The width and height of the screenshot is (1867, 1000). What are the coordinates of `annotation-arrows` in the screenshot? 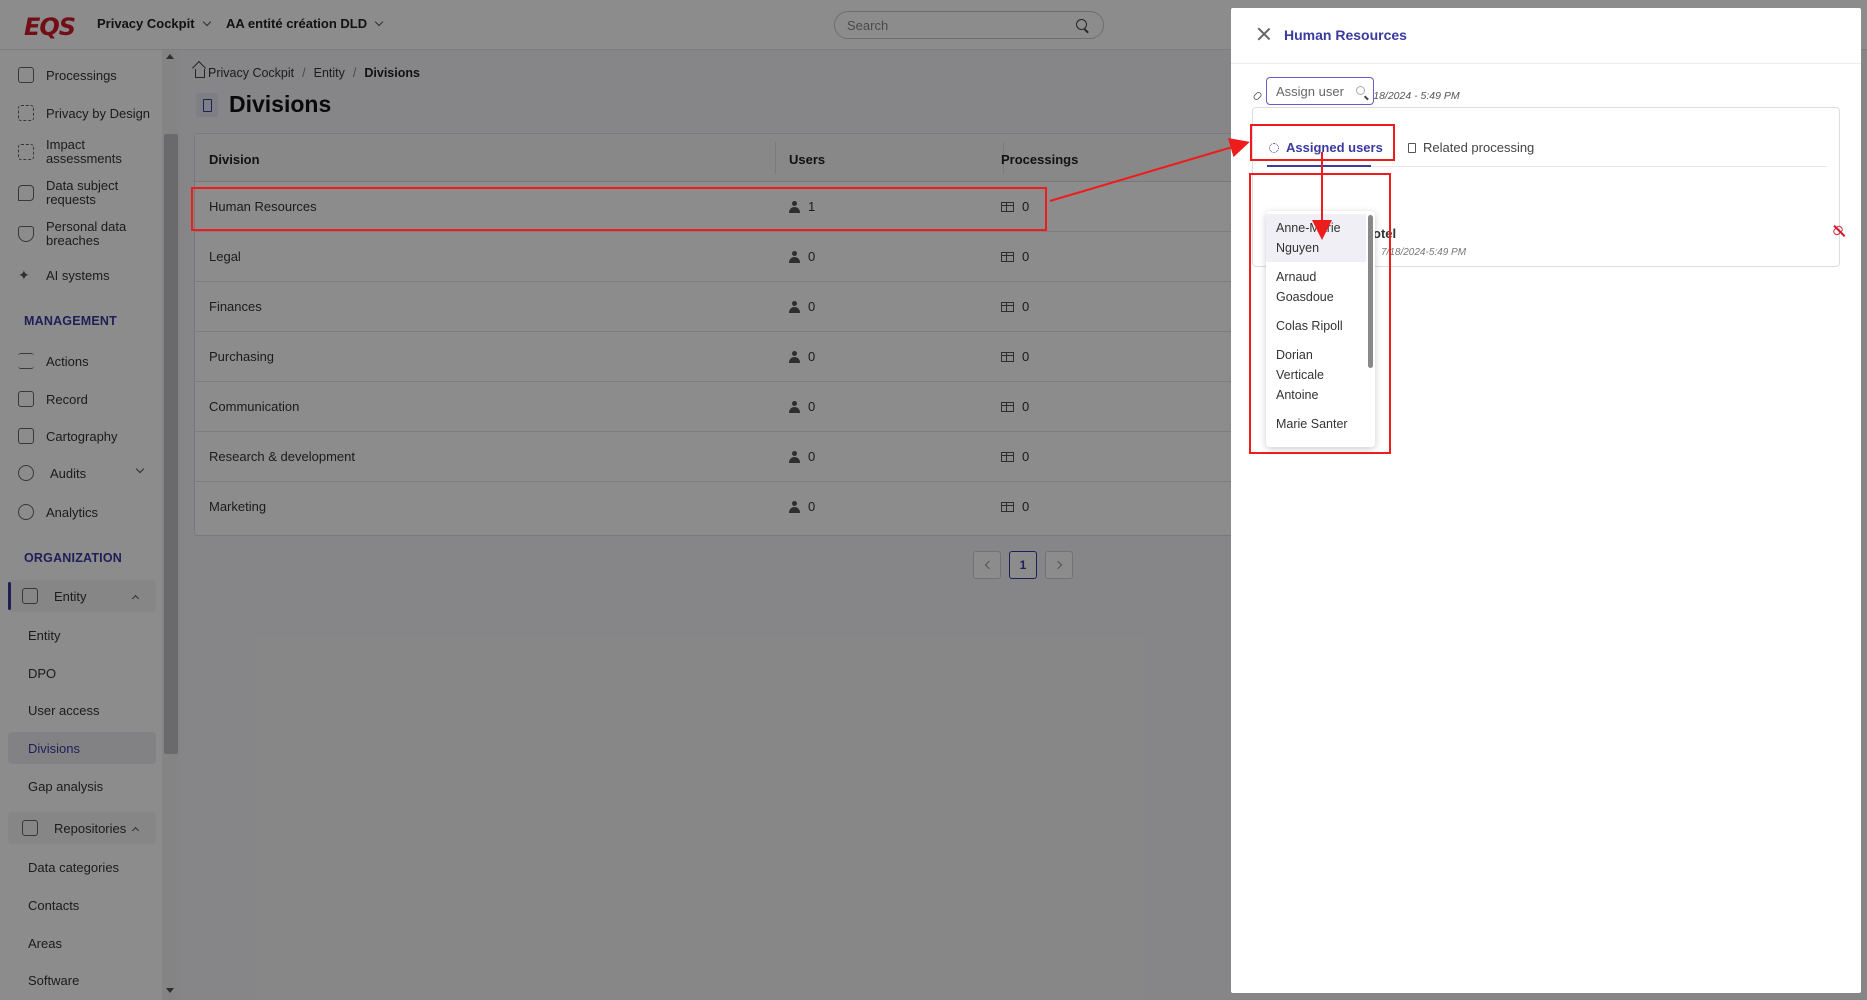 It's located at (1190, 188).